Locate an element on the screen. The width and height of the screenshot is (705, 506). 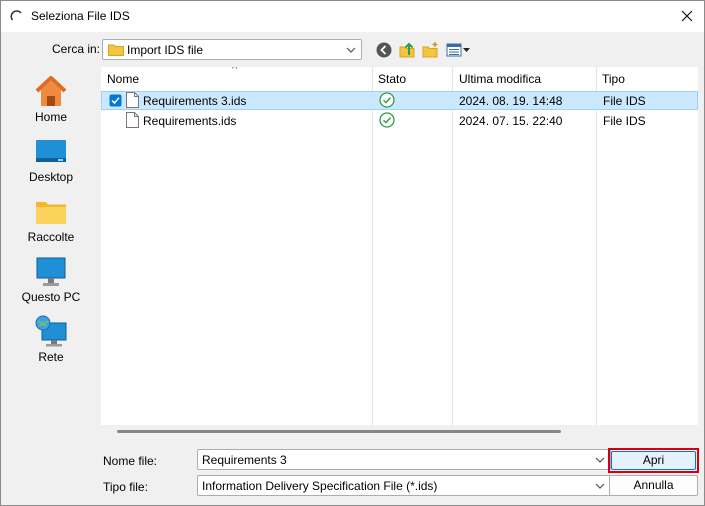
column-header-label: Ultima modifica is located at coordinates (500, 79).